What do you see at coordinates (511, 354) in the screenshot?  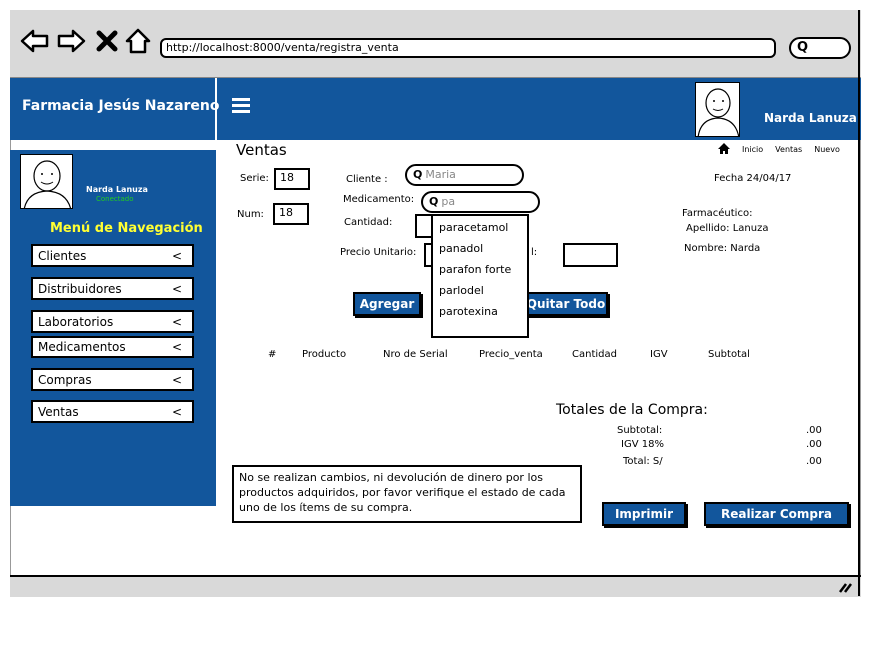 I see `column-header-precio: Precio_venta` at bounding box center [511, 354].